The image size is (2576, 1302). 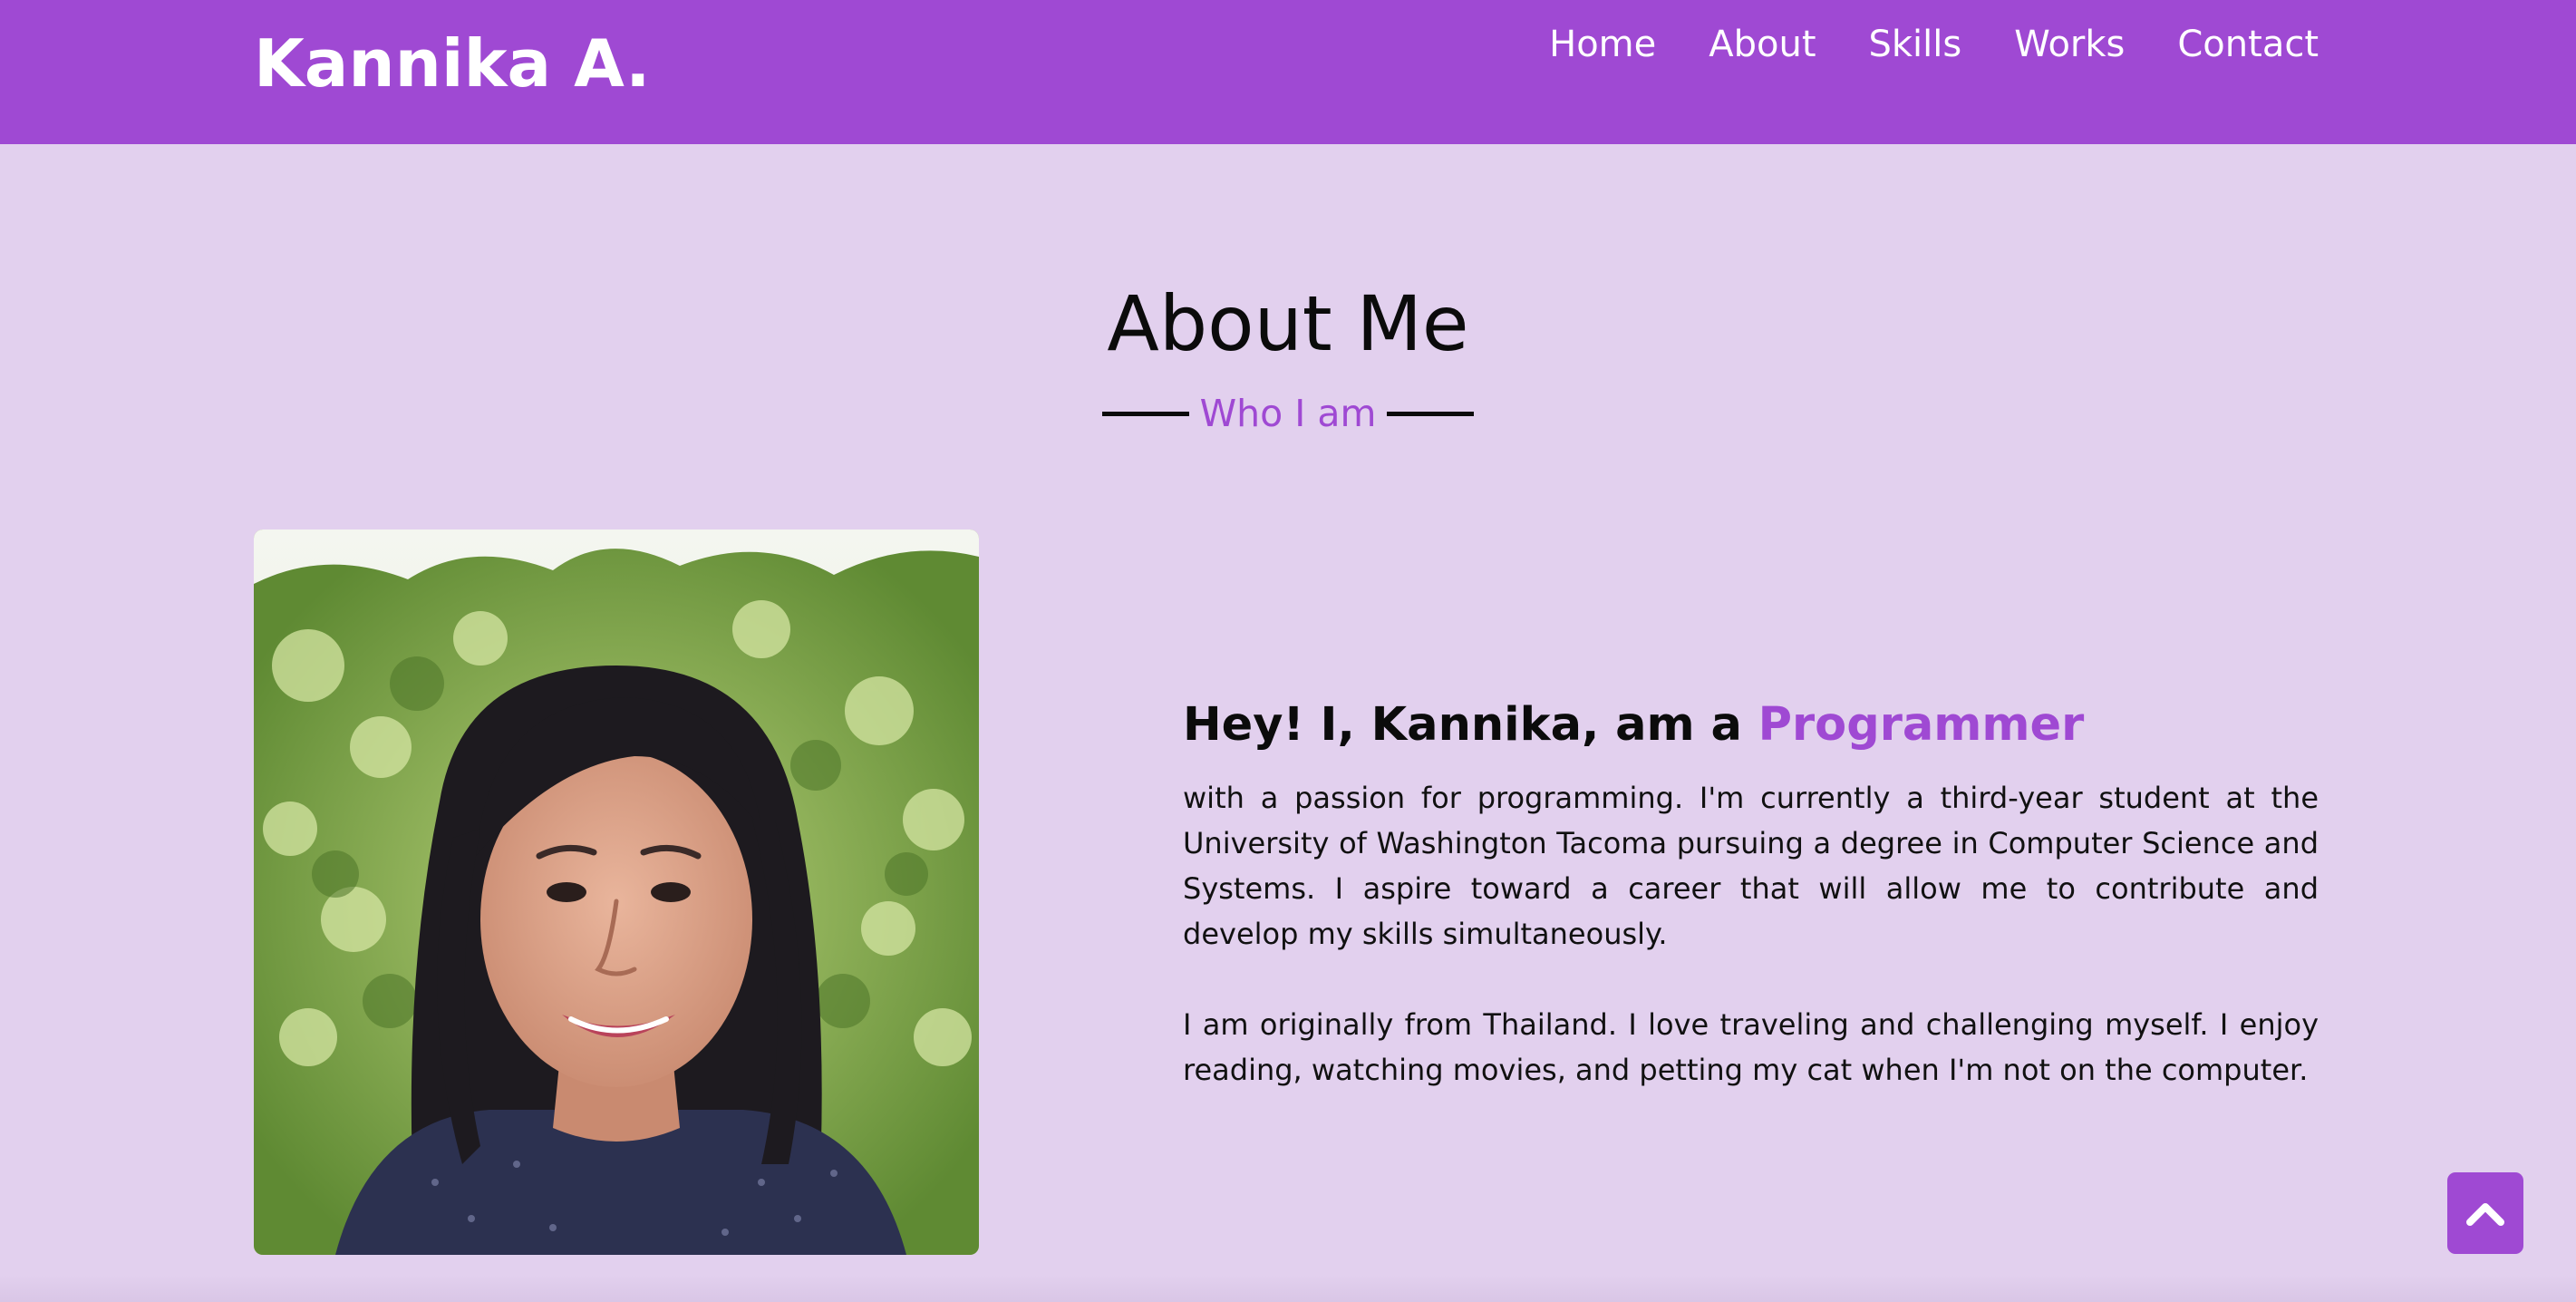 I want to click on section-subtitle: Who I am, so click(x=1288, y=413).